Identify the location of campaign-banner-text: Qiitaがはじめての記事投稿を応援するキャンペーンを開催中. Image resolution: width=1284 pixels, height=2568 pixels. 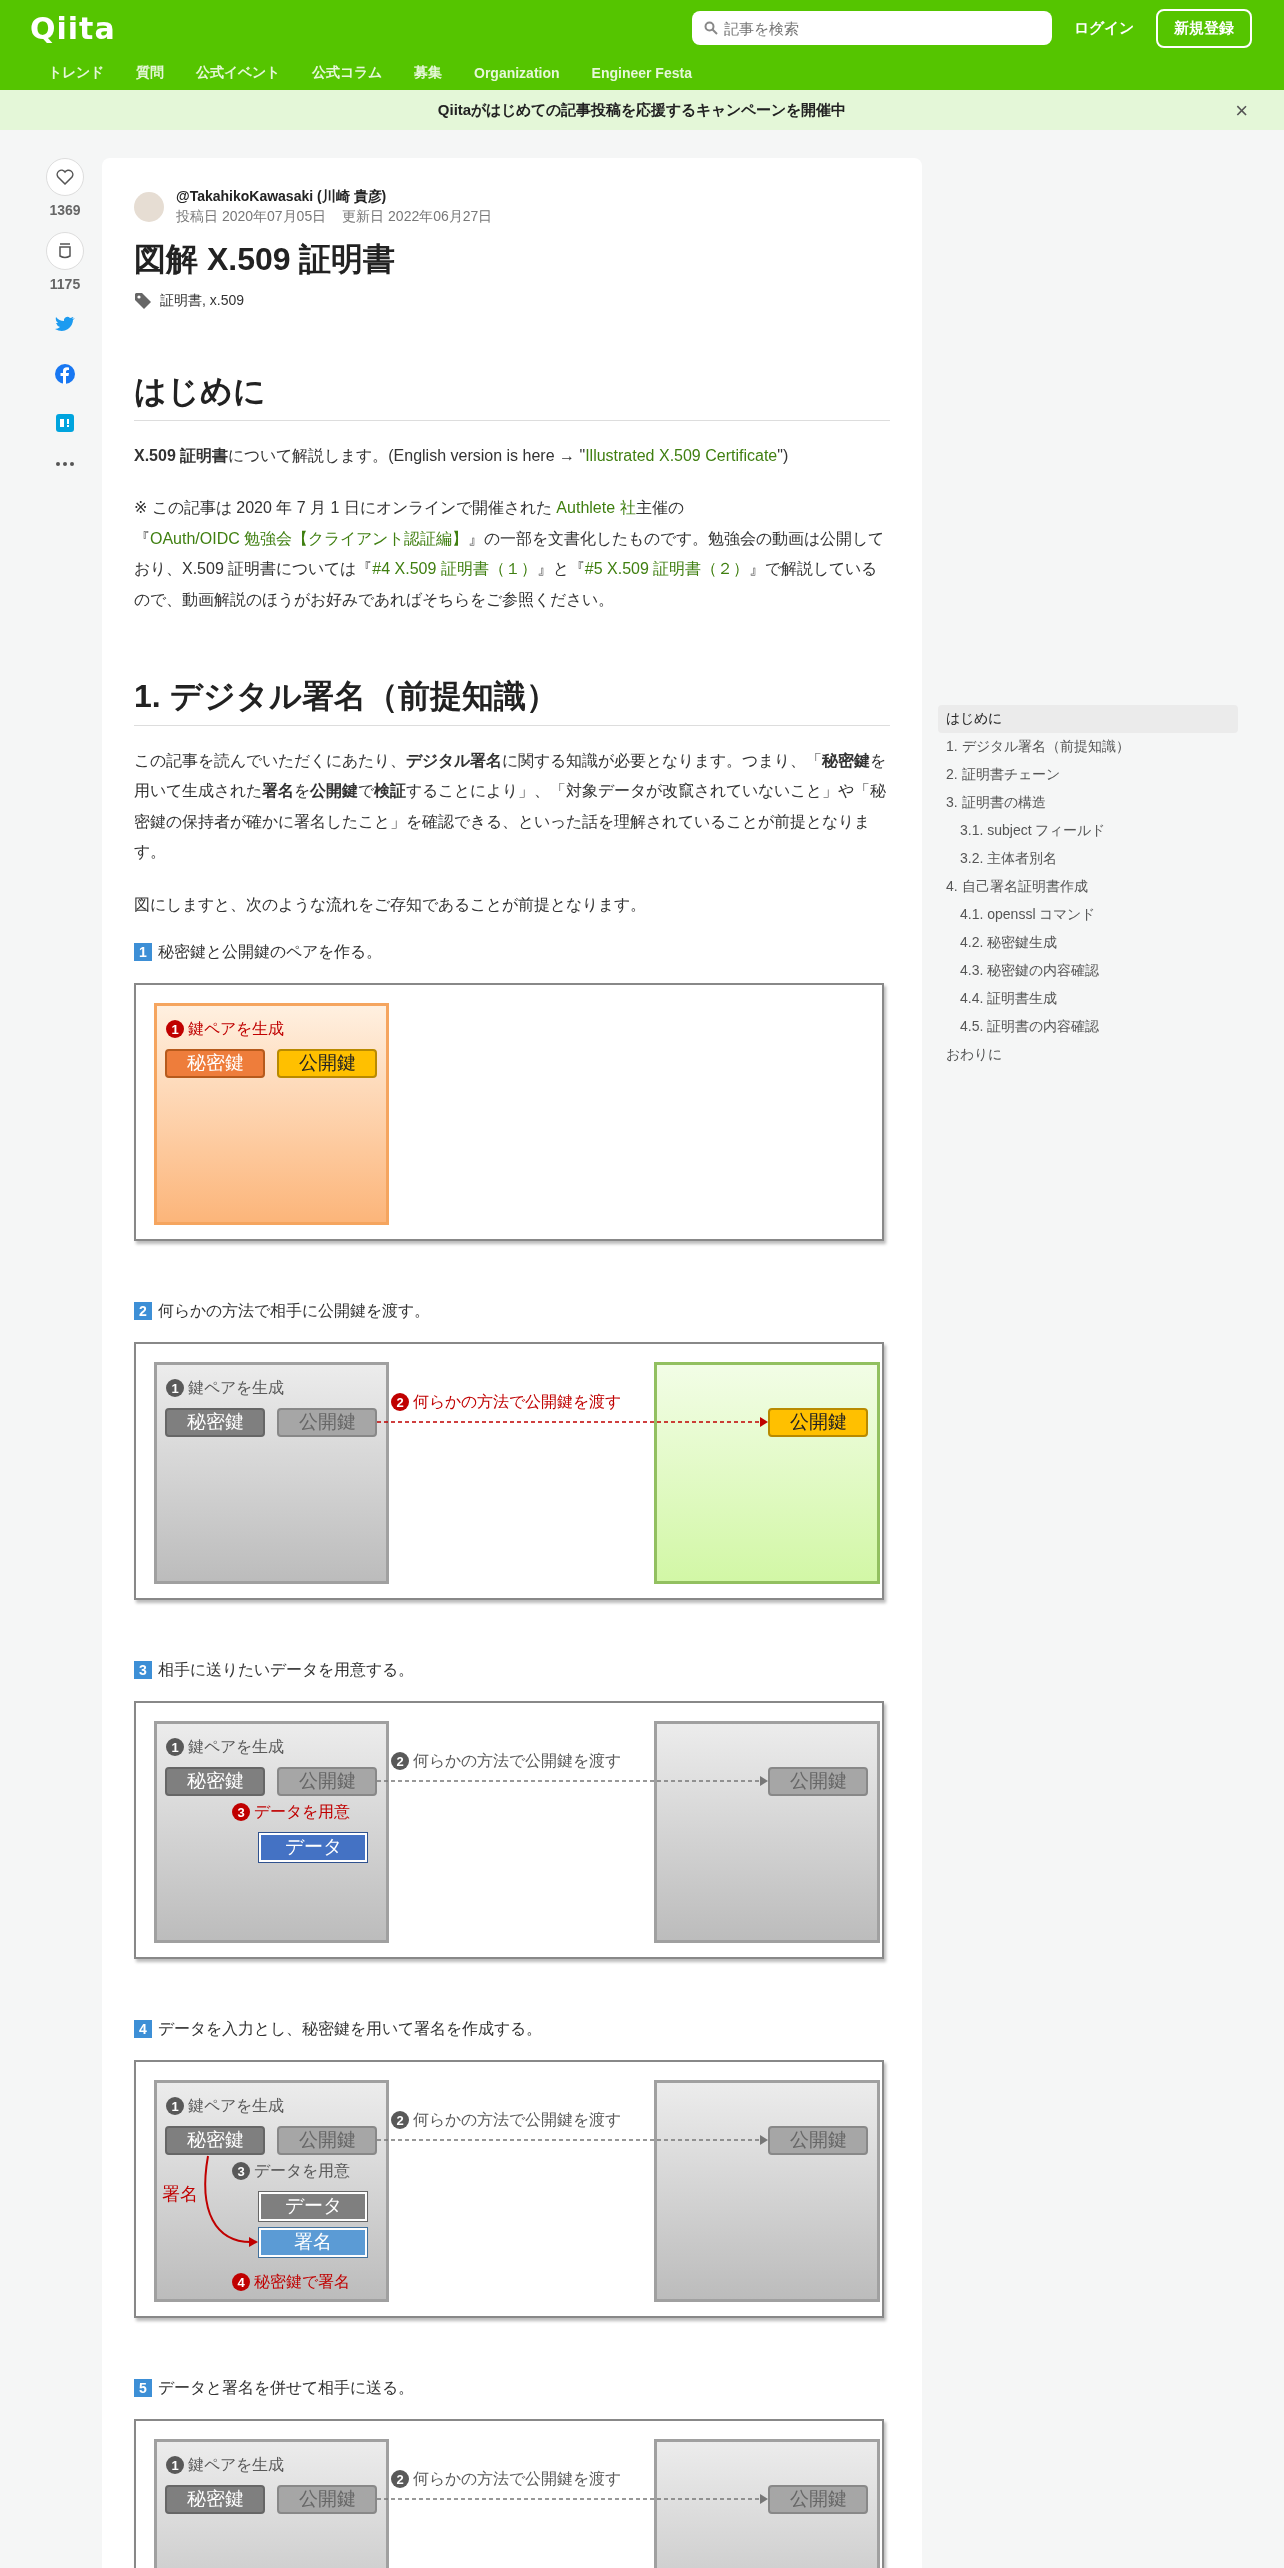
(642, 110).